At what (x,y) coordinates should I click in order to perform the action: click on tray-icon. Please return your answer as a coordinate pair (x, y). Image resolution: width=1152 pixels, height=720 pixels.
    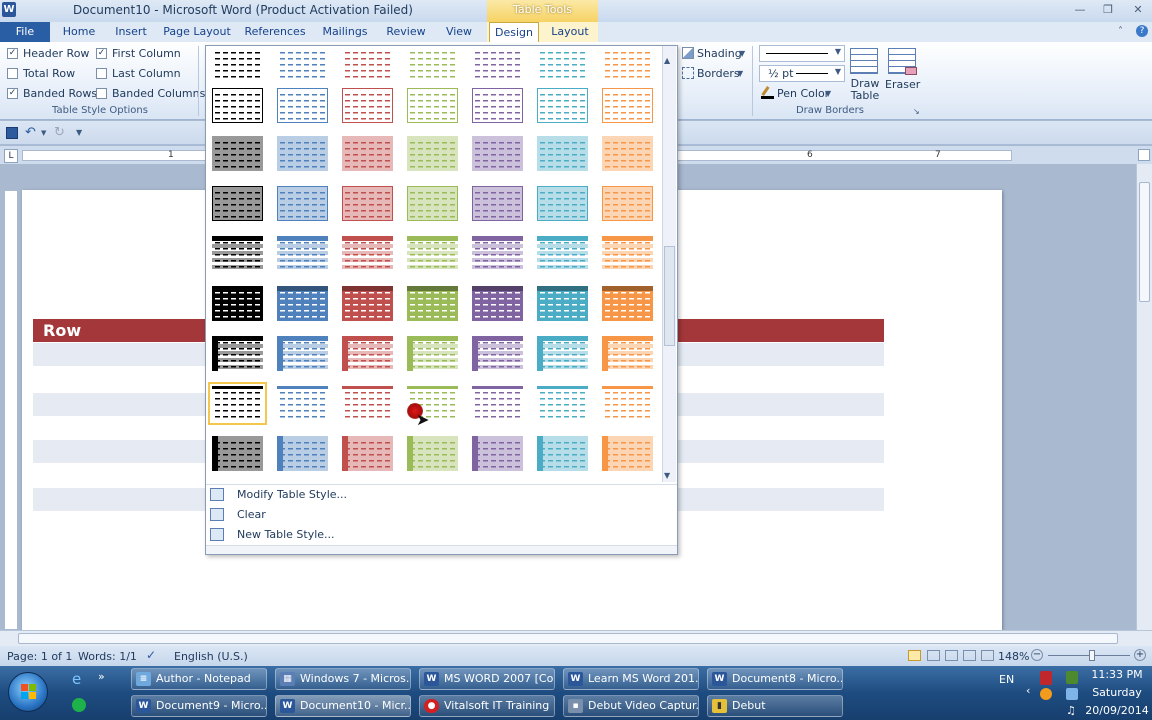
    Looking at the image, I should click on (1046, 694).